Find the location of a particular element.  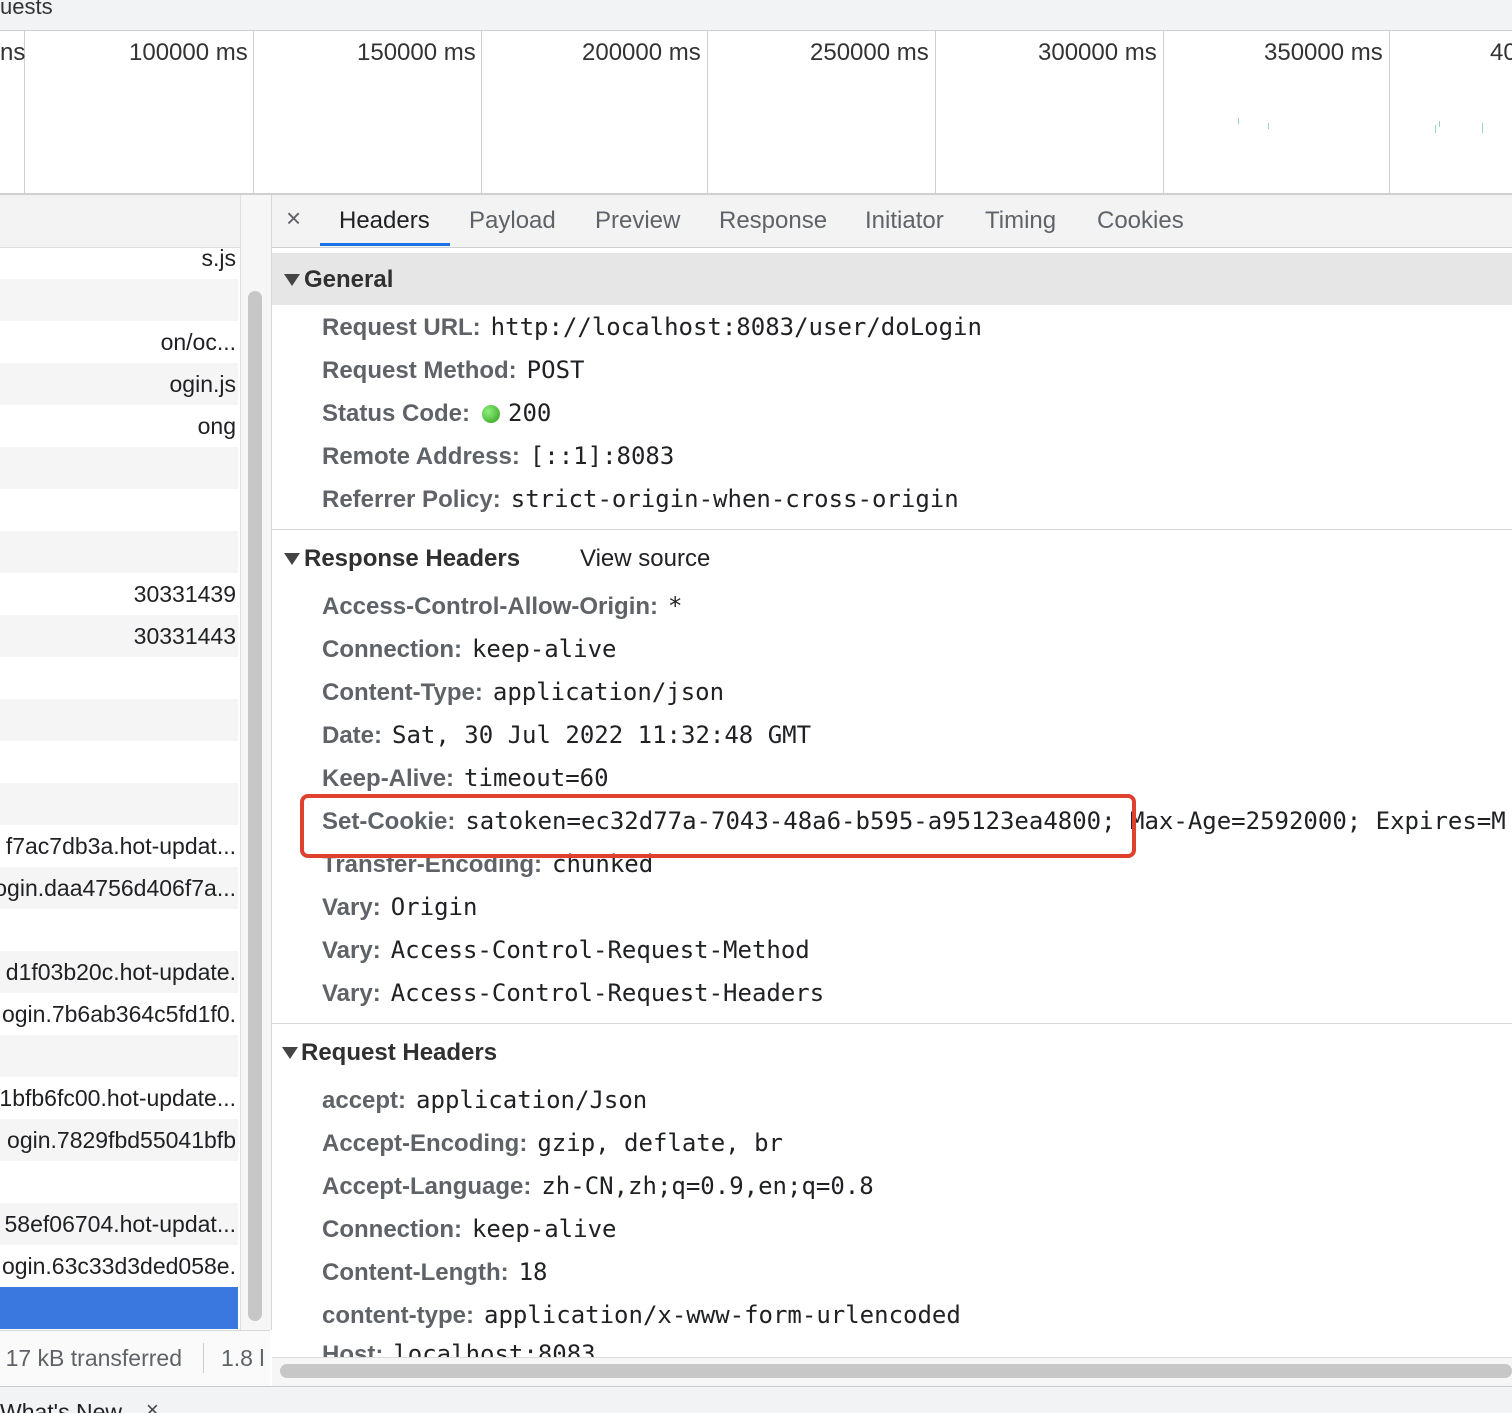

request-list-scroll-thumb is located at coordinates (255, 806).